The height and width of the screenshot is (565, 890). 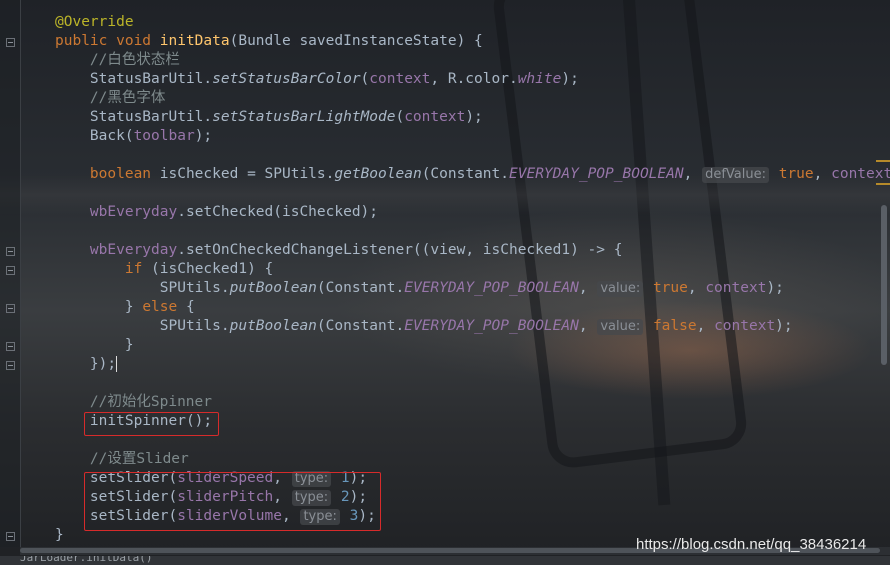 I want to click on code-line: setSlider(sliderVolume, type: 3);, so click(x=215, y=516).